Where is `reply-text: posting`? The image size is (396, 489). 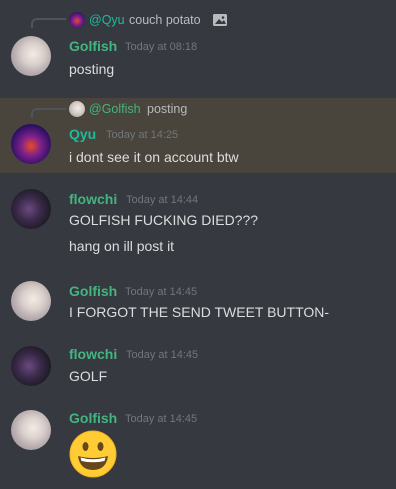 reply-text: posting is located at coordinates (167, 109).